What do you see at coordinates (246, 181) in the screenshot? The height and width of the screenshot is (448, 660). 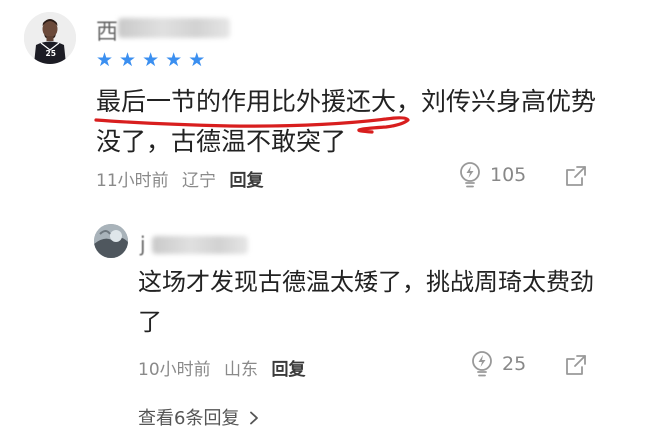 I see `comment-reply-button: 回复` at bounding box center [246, 181].